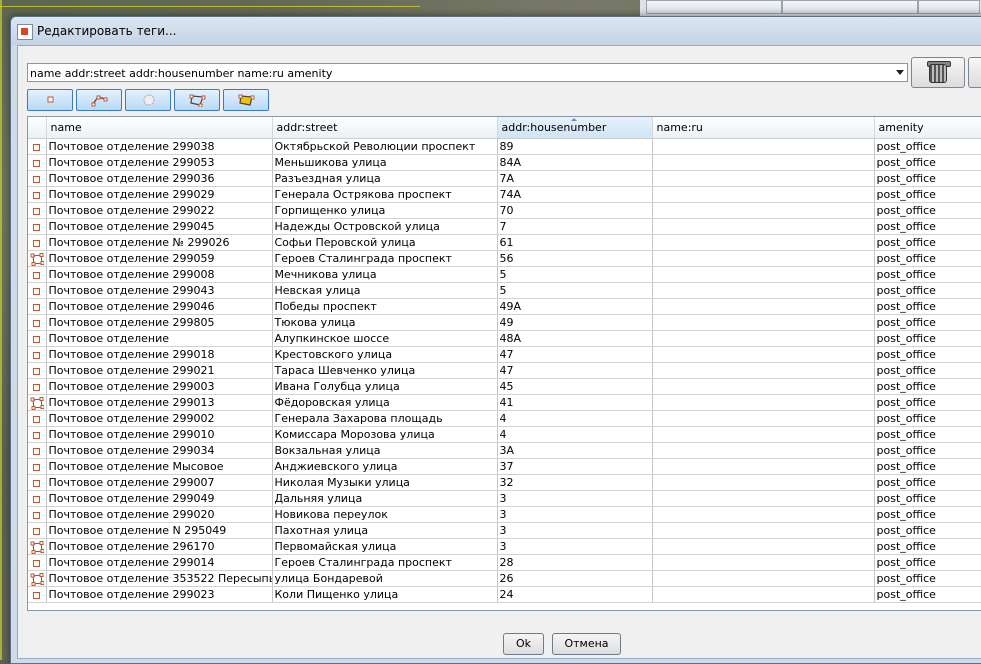 Image resolution: width=981 pixels, height=664 pixels. Describe the element at coordinates (159, 386) in the screenshot. I see `cell-name: Почтовое отделение 299003` at that location.